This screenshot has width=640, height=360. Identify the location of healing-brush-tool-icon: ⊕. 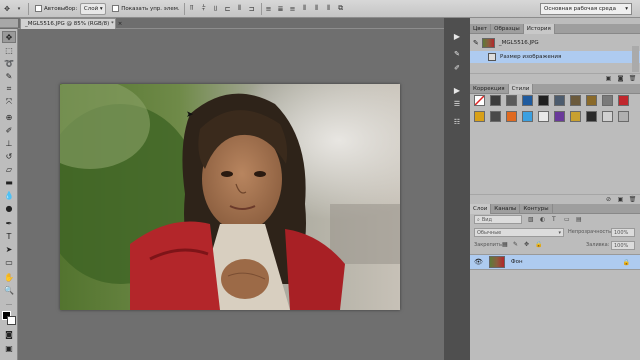
(9, 117).